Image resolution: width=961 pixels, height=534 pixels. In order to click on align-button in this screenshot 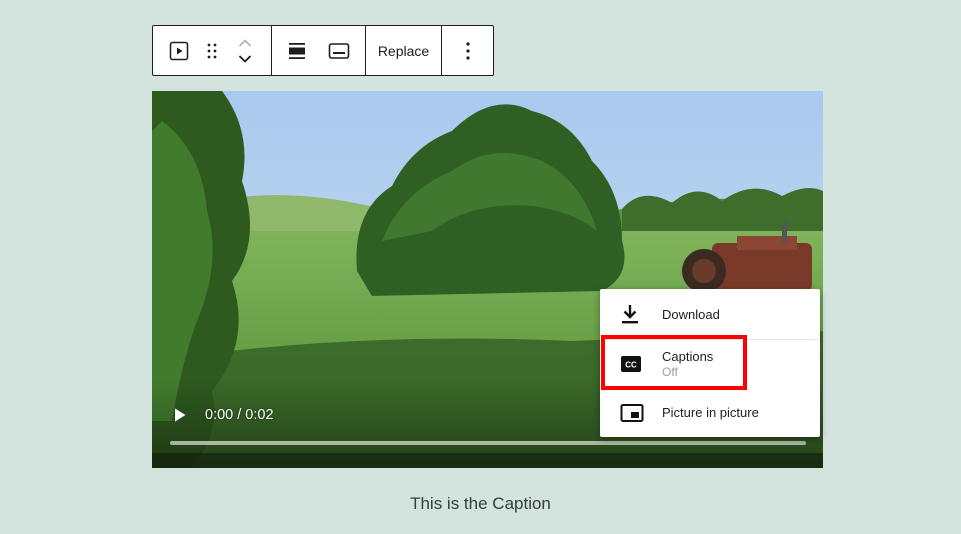, I will do `click(297, 50)`.